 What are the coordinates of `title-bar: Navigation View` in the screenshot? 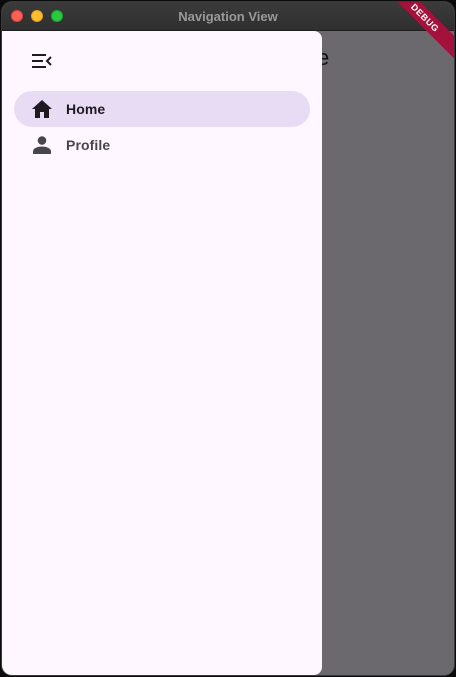 It's located at (228, 16).